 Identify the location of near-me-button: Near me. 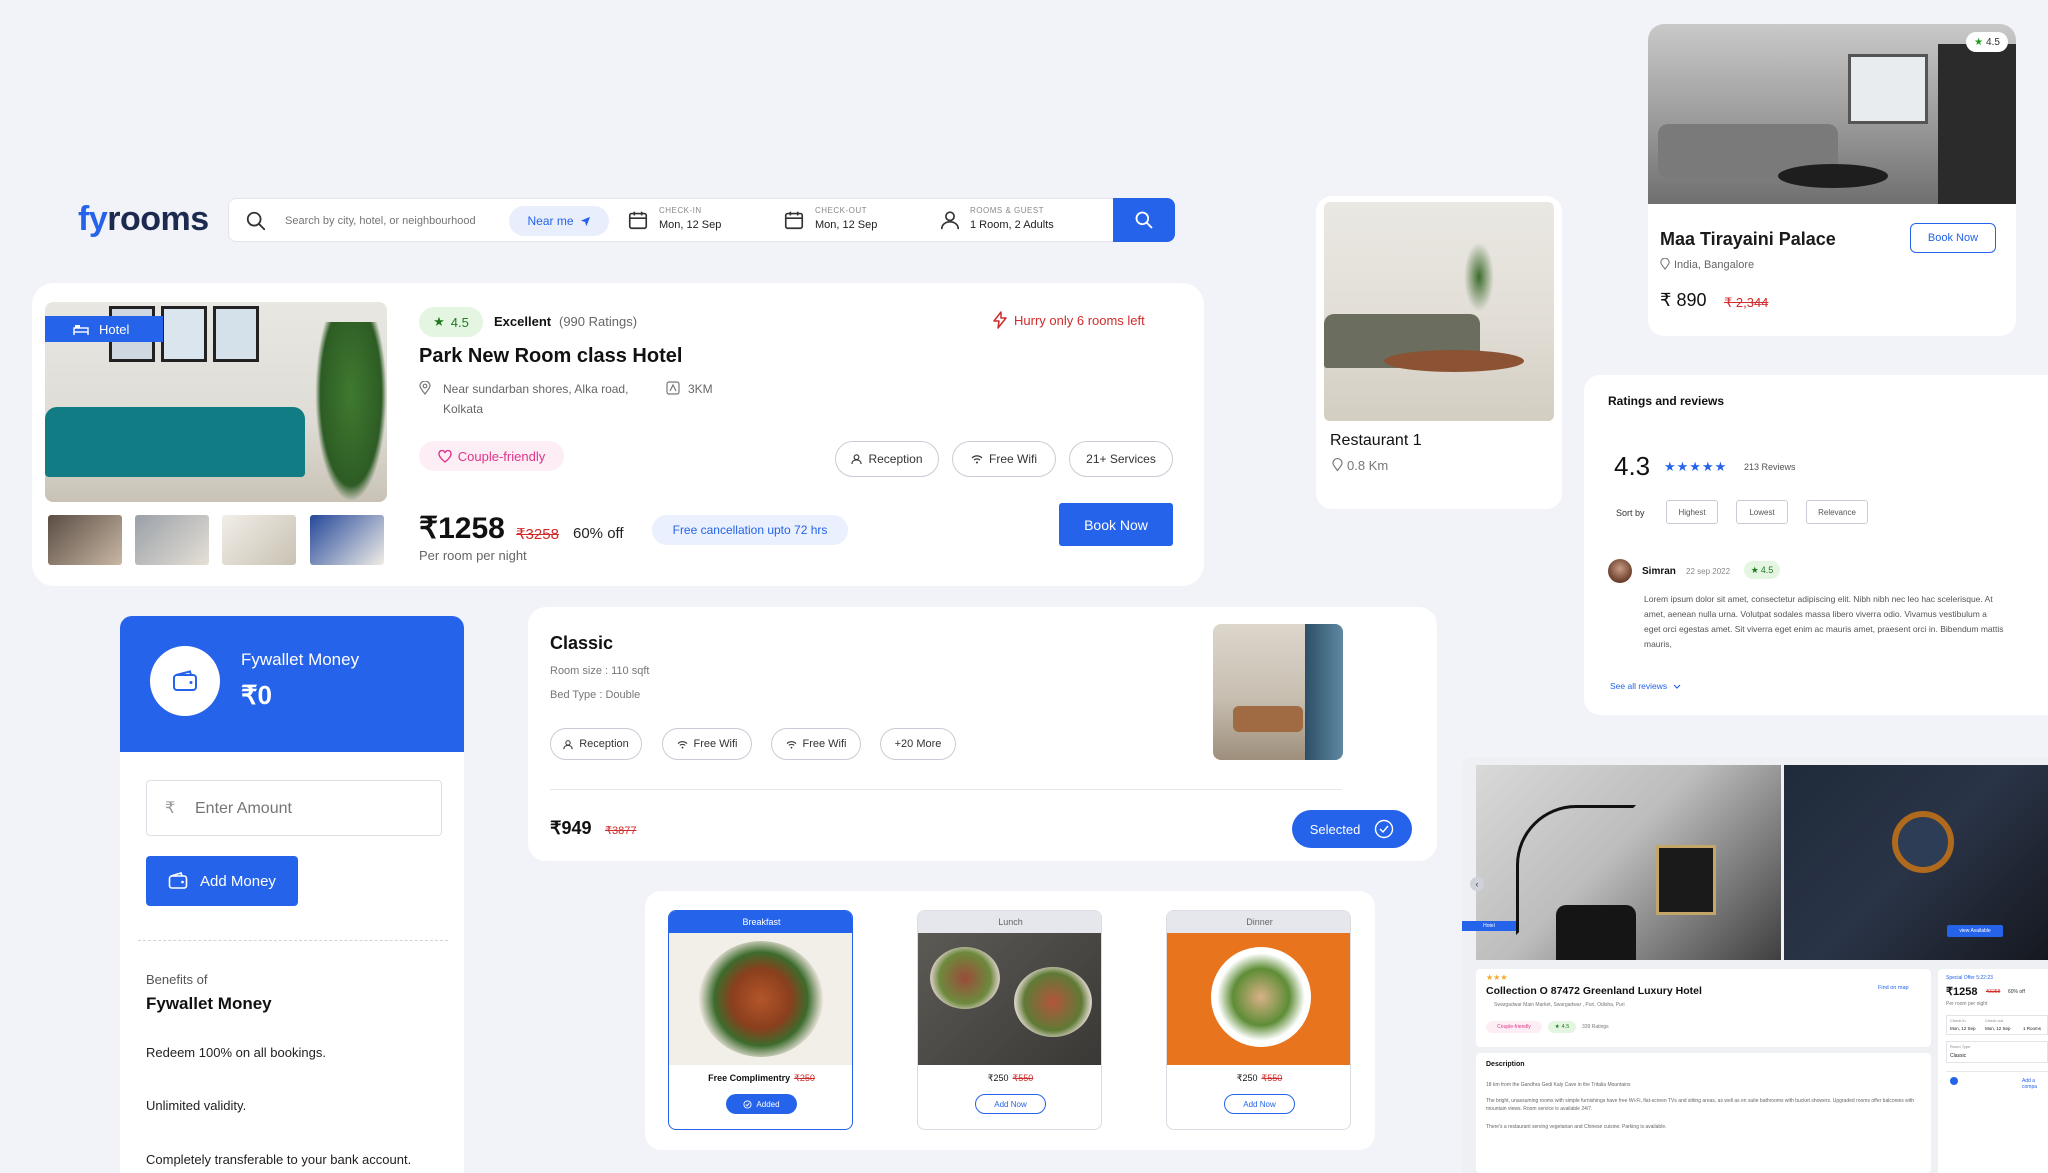
(559, 221).